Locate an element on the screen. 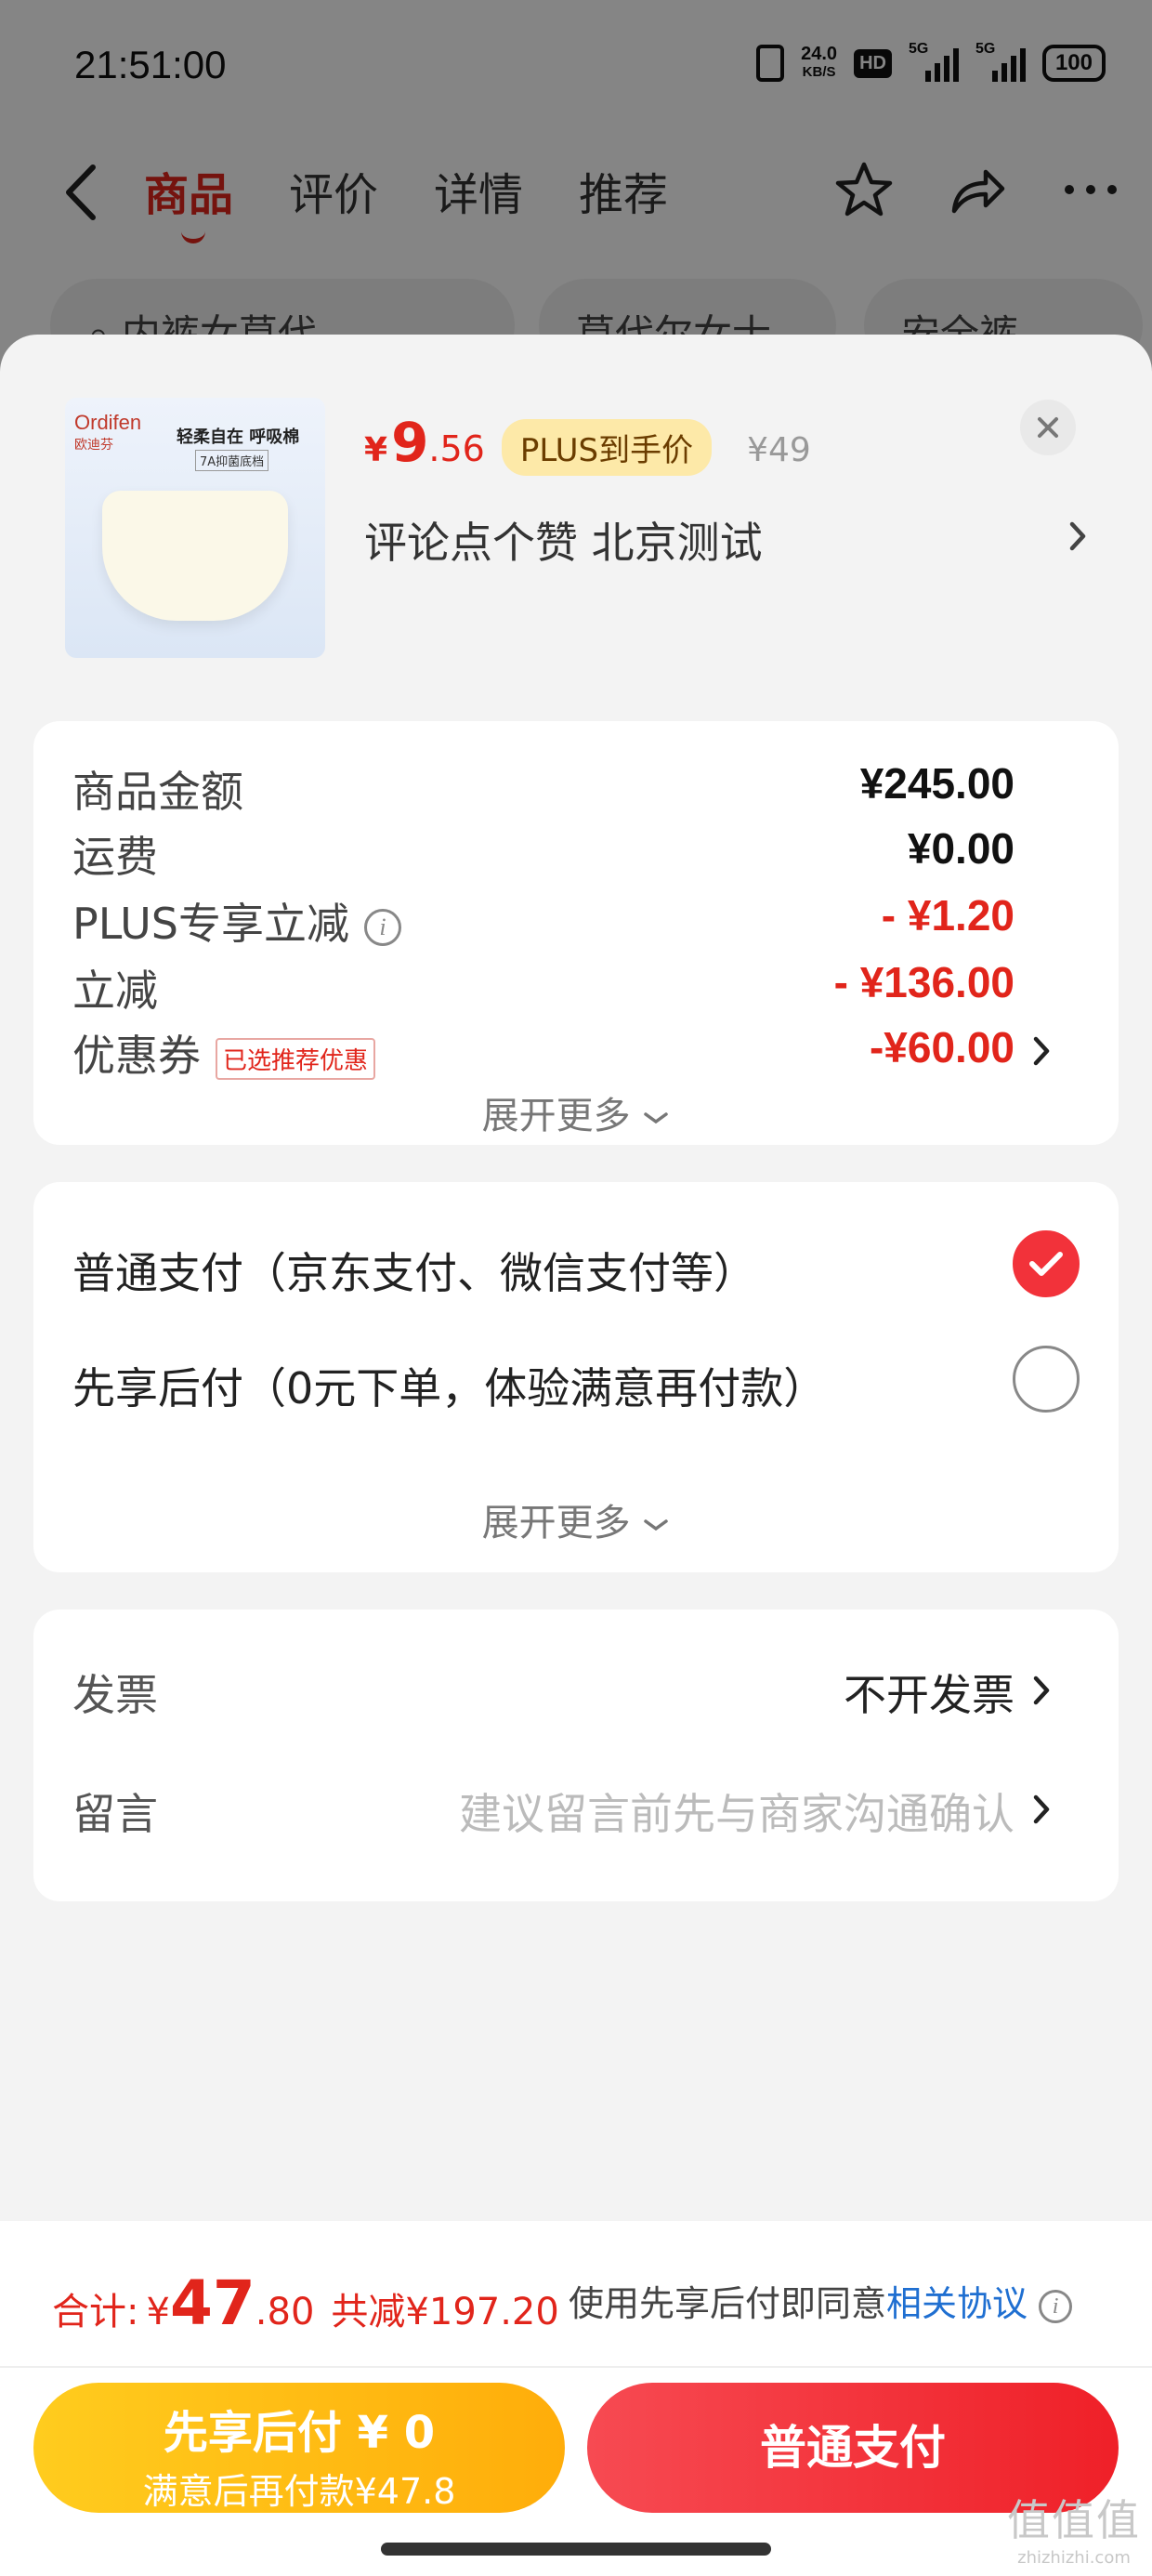 Image resolution: width=1152 pixels, height=2576 pixels. plus-discount-label: PLUS专享立减 is located at coordinates (210, 924).